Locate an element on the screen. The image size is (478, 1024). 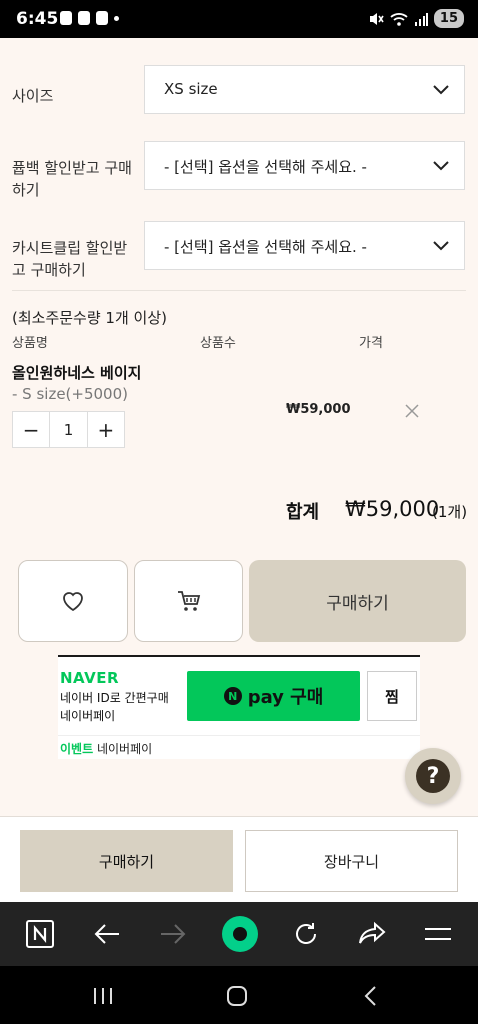
naver-pay-buy-button: N pay 구매 is located at coordinates (273, 696).